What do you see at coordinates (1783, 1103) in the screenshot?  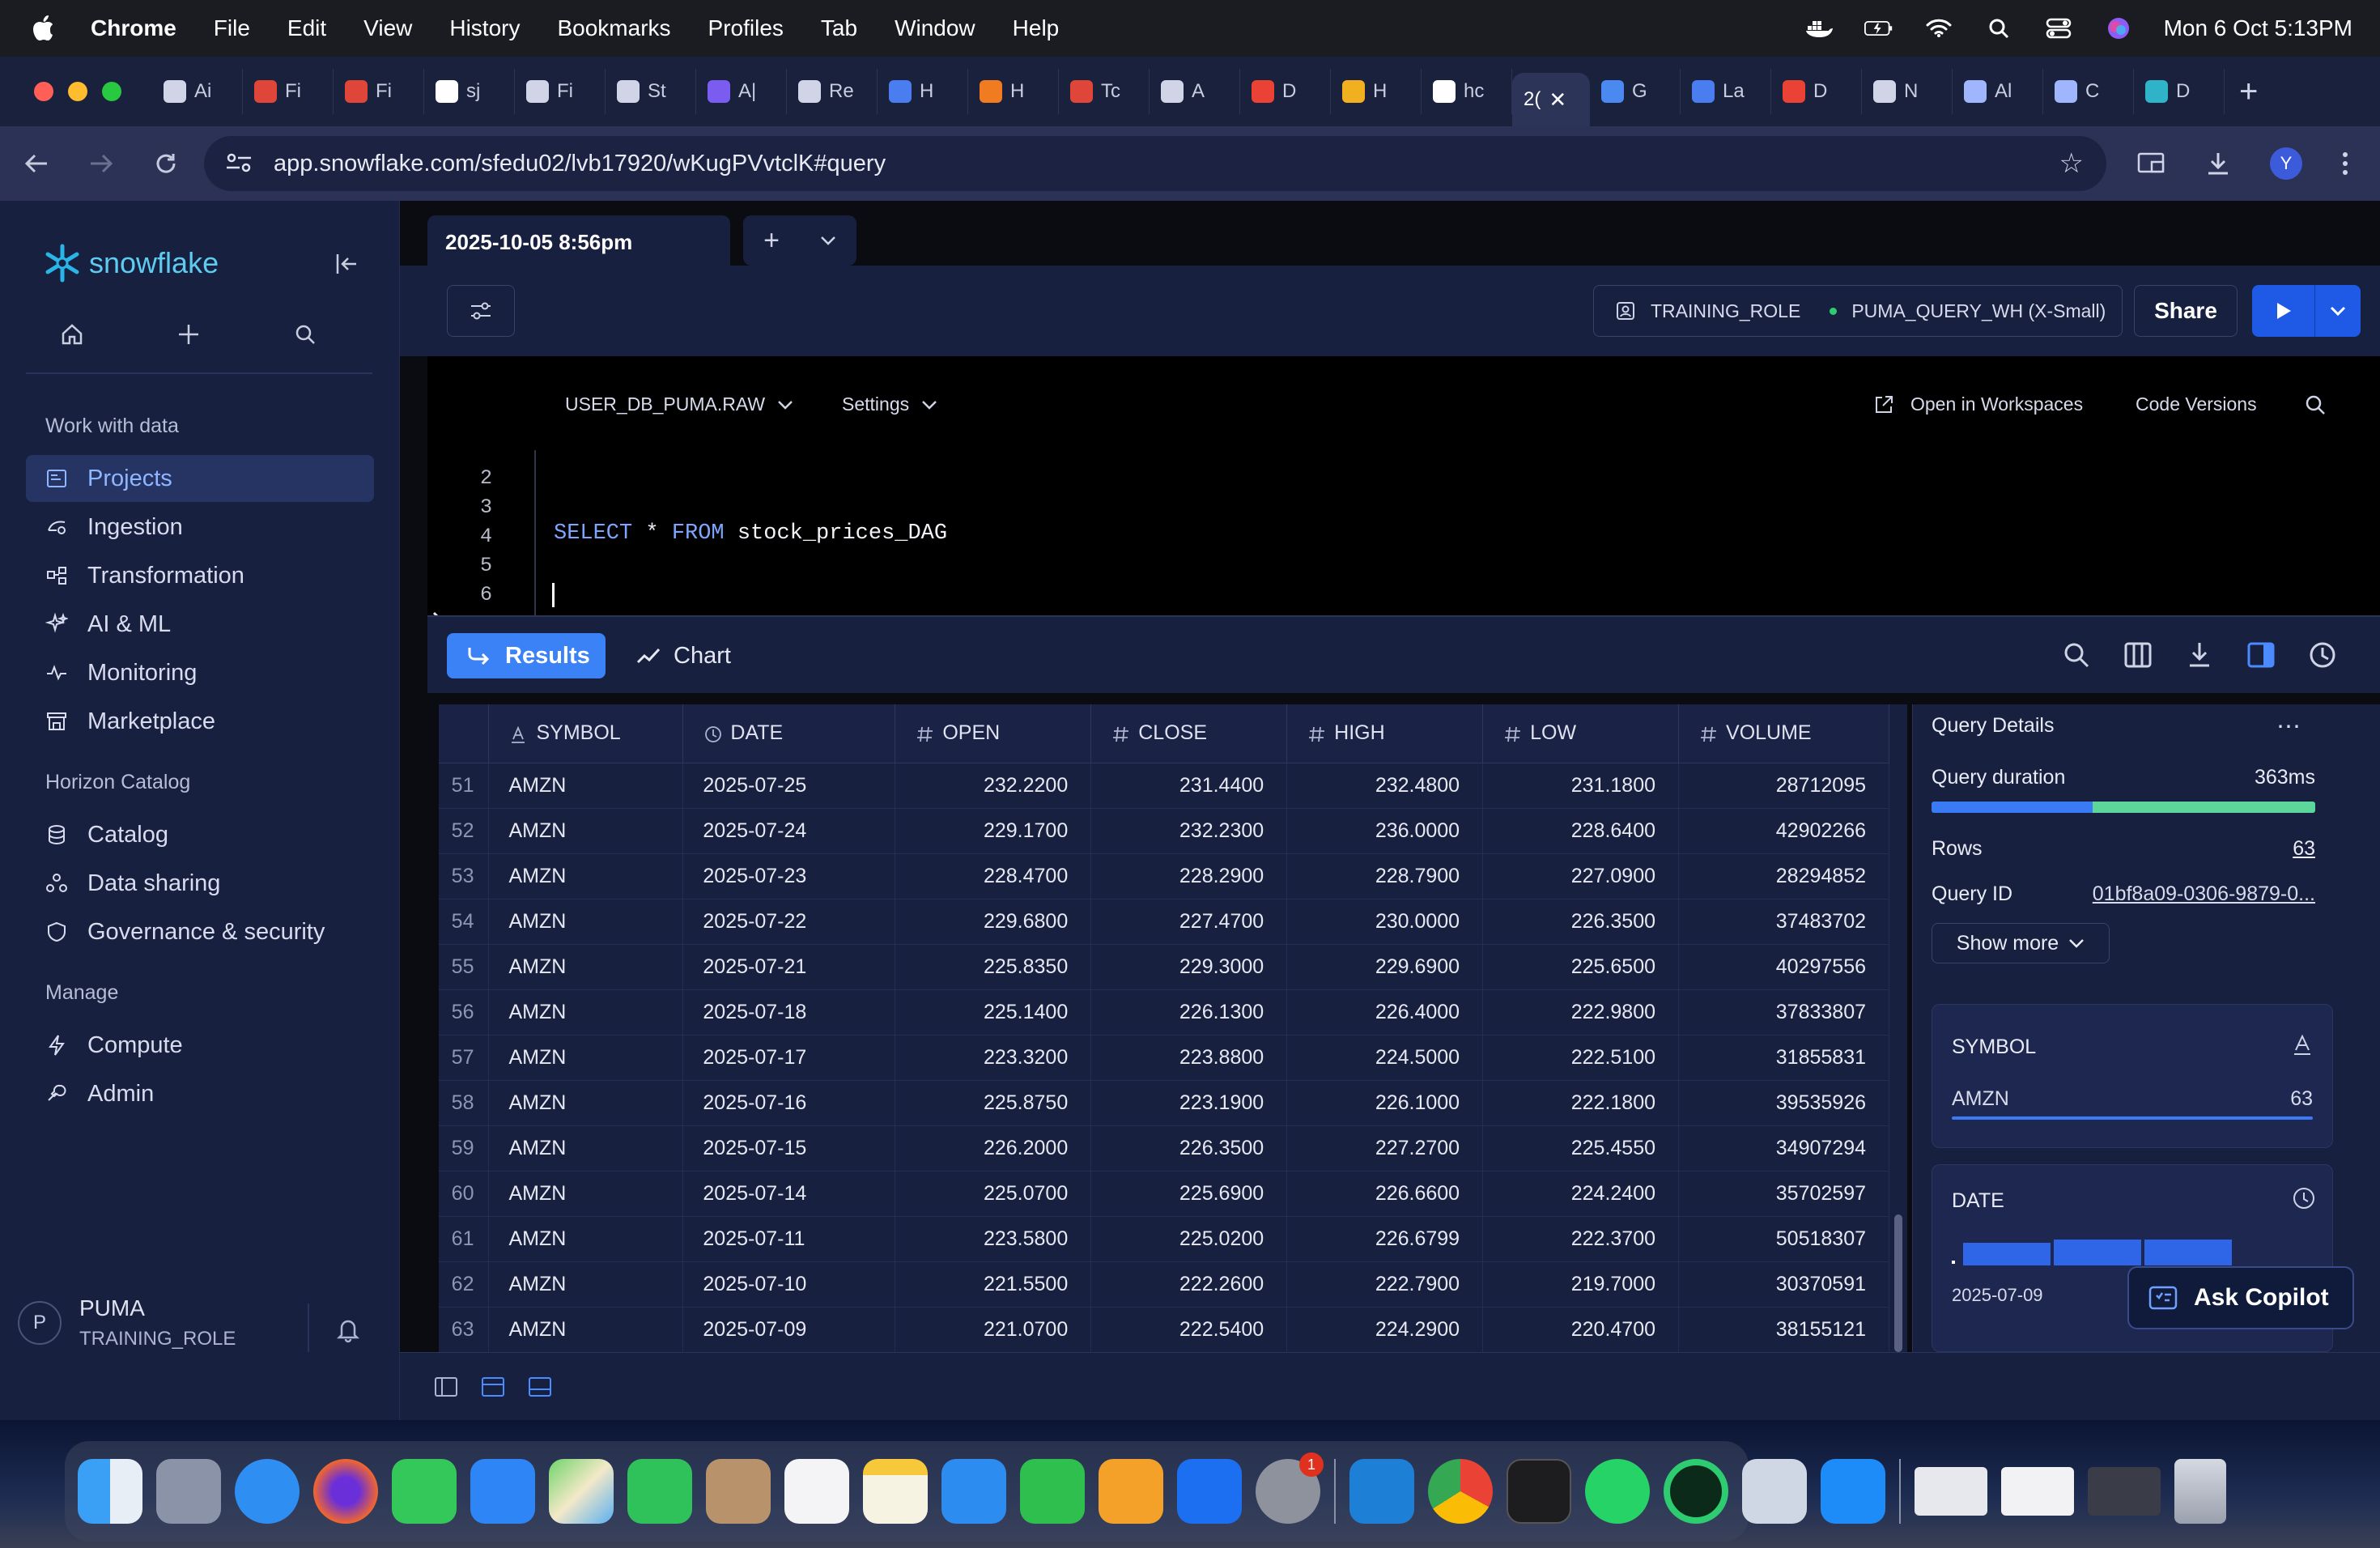 I see `cell-volume: 39535926` at bounding box center [1783, 1103].